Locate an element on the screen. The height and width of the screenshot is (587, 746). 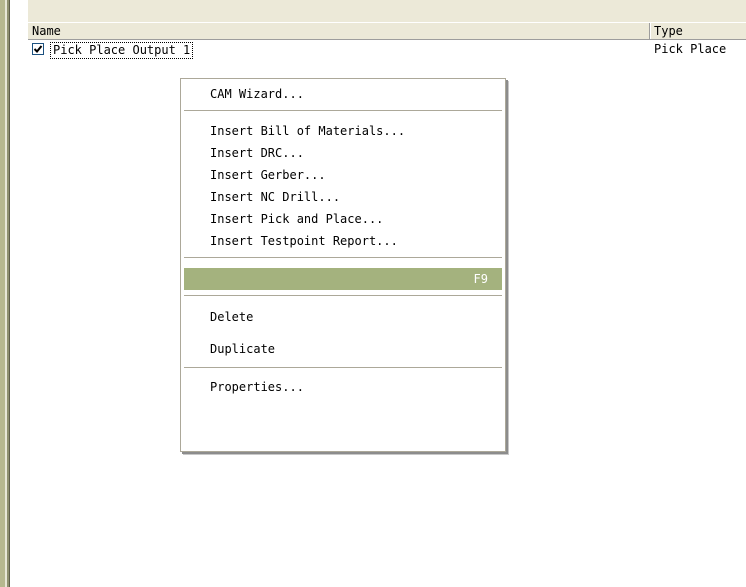
column-header-type: Type is located at coordinates (698, 31).